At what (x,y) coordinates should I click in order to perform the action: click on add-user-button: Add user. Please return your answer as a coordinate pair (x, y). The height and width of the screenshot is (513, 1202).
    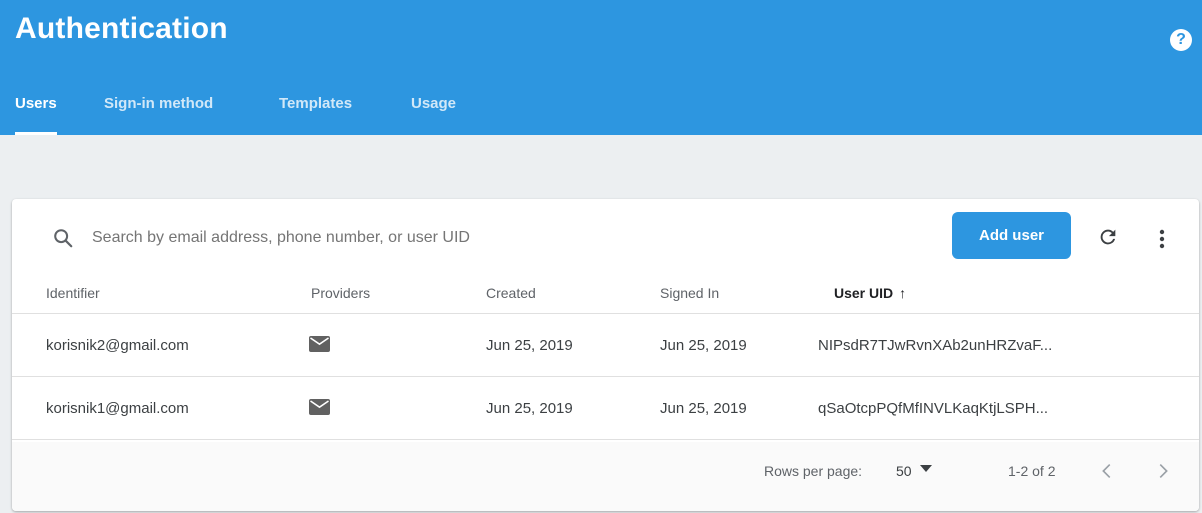
    Looking at the image, I should click on (1011, 235).